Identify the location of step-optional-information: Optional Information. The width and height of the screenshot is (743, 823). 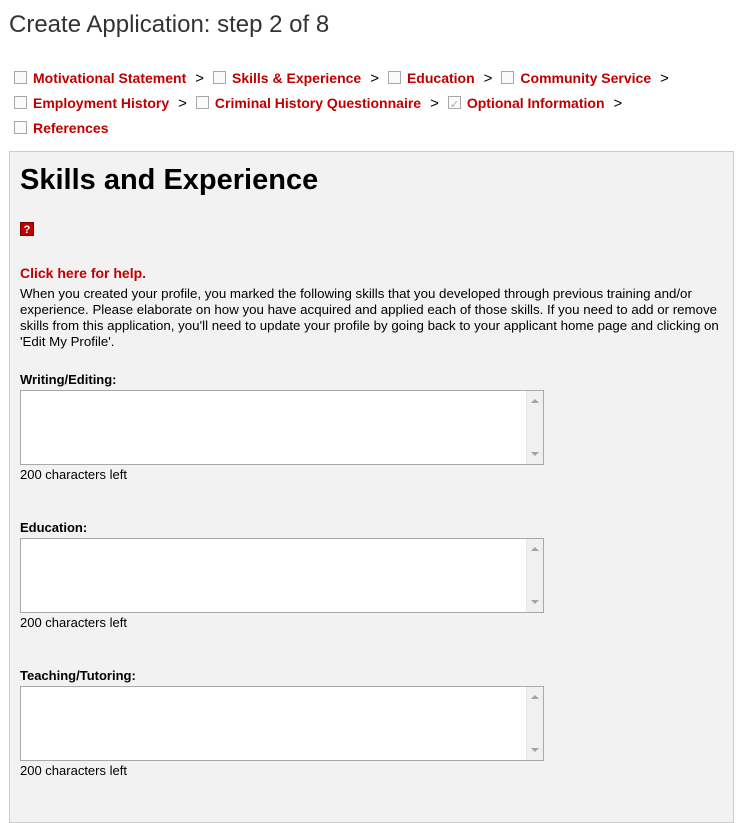
(526, 104).